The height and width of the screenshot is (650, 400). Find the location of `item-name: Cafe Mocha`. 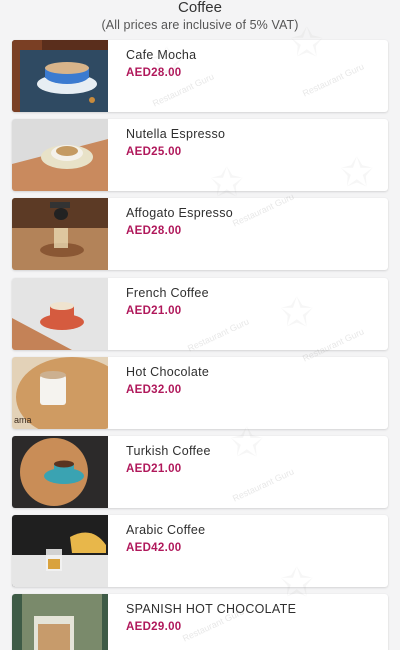

item-name: Cafe Mocha is located at coordinates (161, 55).